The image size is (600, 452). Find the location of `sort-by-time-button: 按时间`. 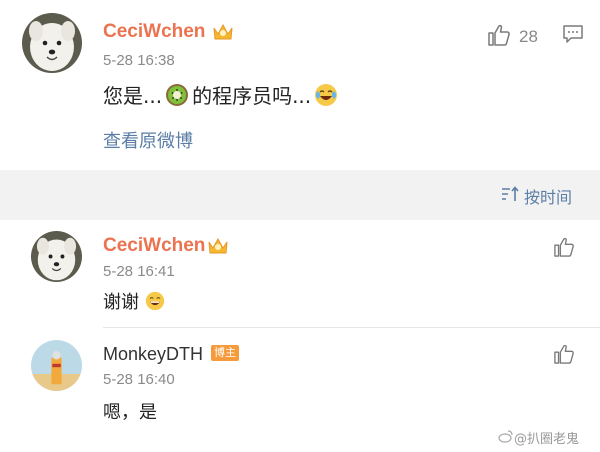

sort-by-time-button: 按时间 is located at coordinates (536, 196).